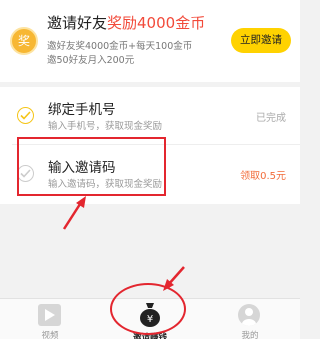 Image resolution: width=320 pixels, height=339 pixels. What do you see at coordinates (82, 110) in the screenshot?
I see `task-title: 绑定手机号` at bounding box center [82, 110].